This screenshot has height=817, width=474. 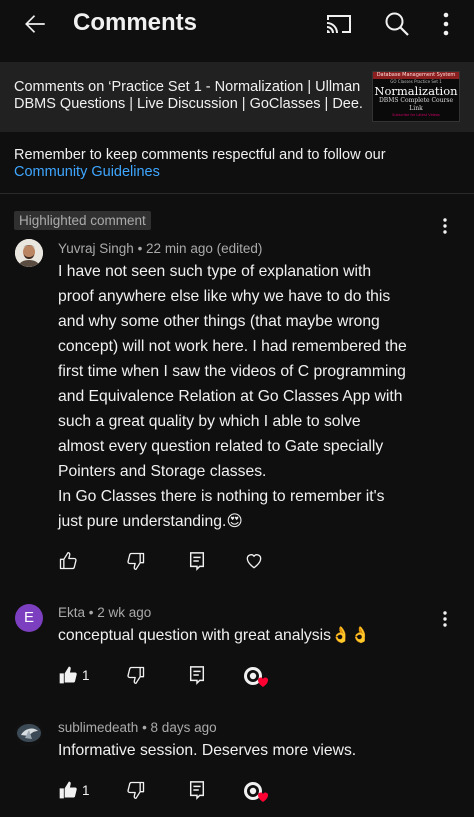 What do you see at coordinates (98, 727) in the screenshot?
I see `comment-author: sublimedeath` at bounding box center [98, 727].